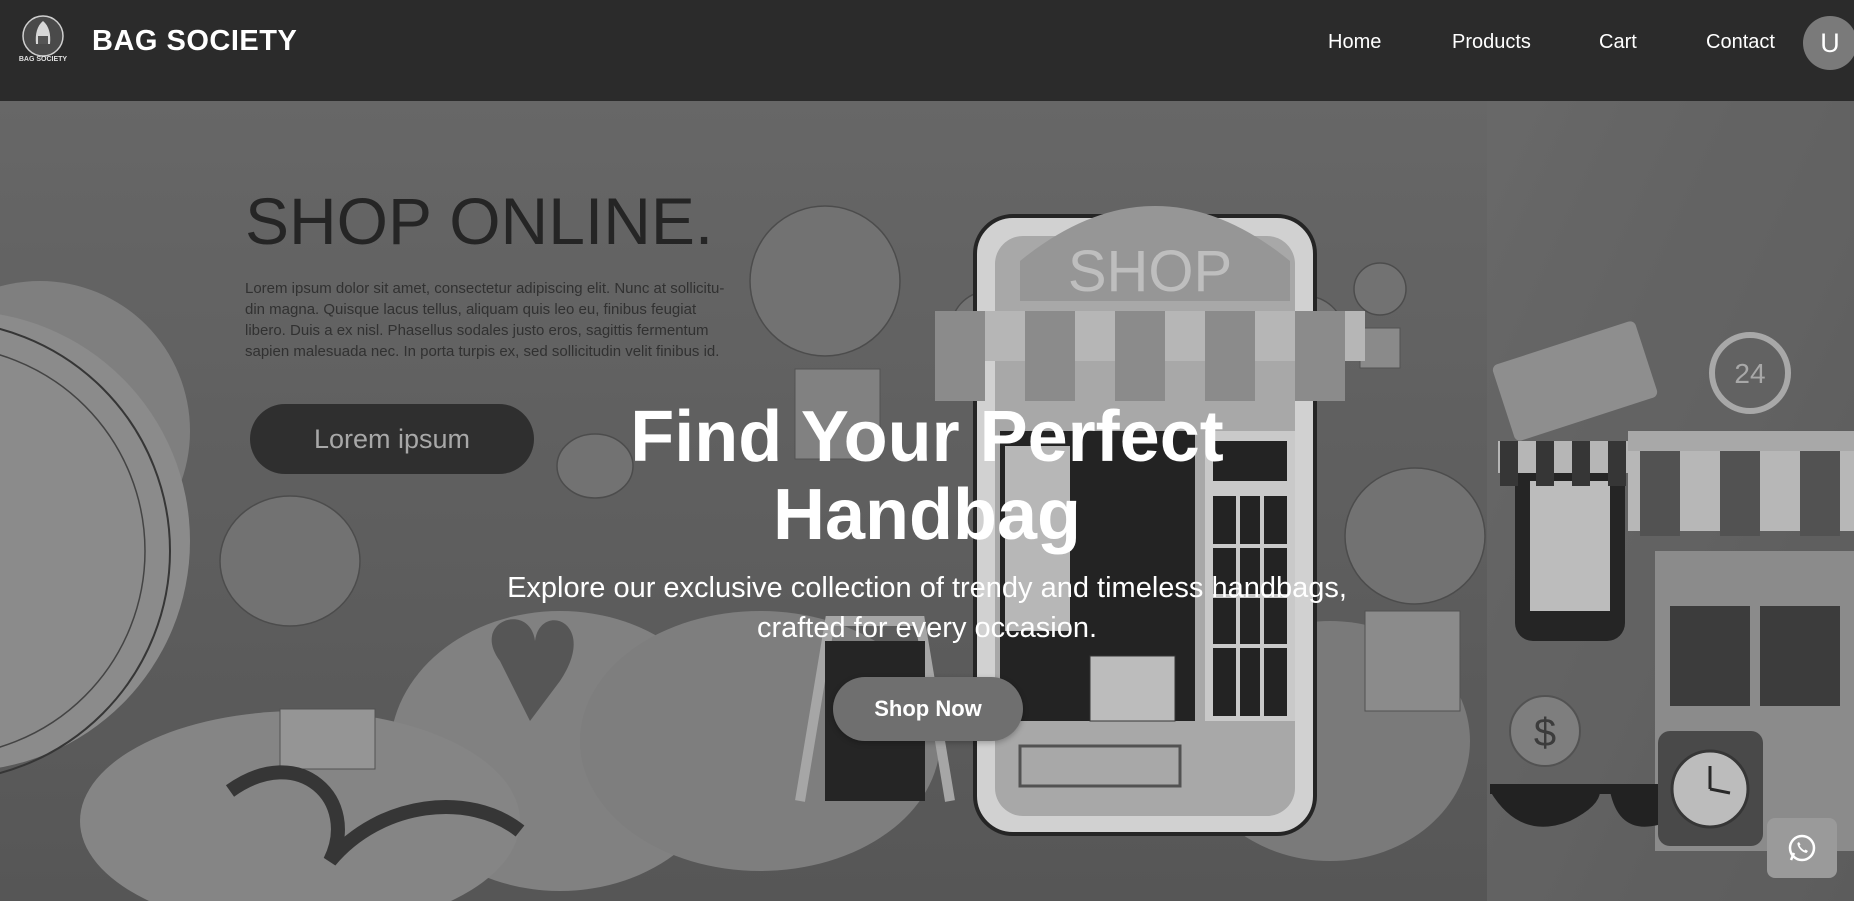 The height and width of the screenshot is (901, 1854). What do you see at coordinates (194, 41) in the screenshot?
I see `brand-name: BAG SOCIETY` at bounding box center [194, 41].